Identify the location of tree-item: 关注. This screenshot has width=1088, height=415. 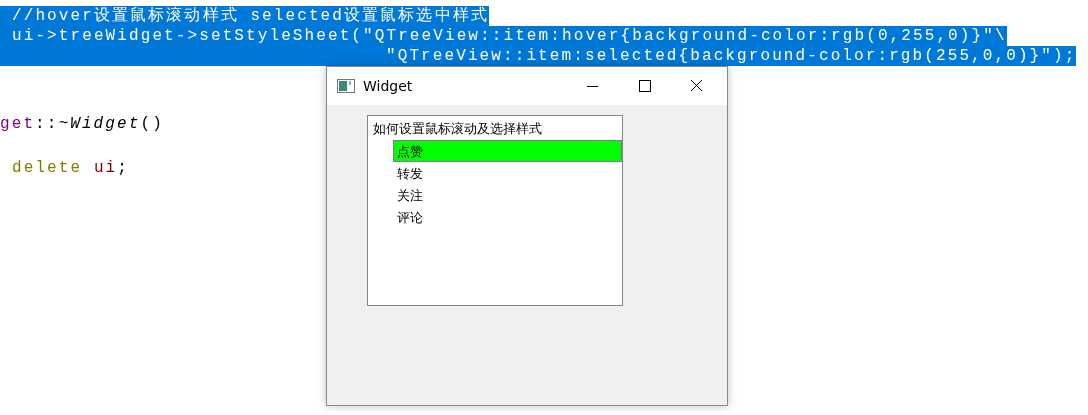
(507, 195).